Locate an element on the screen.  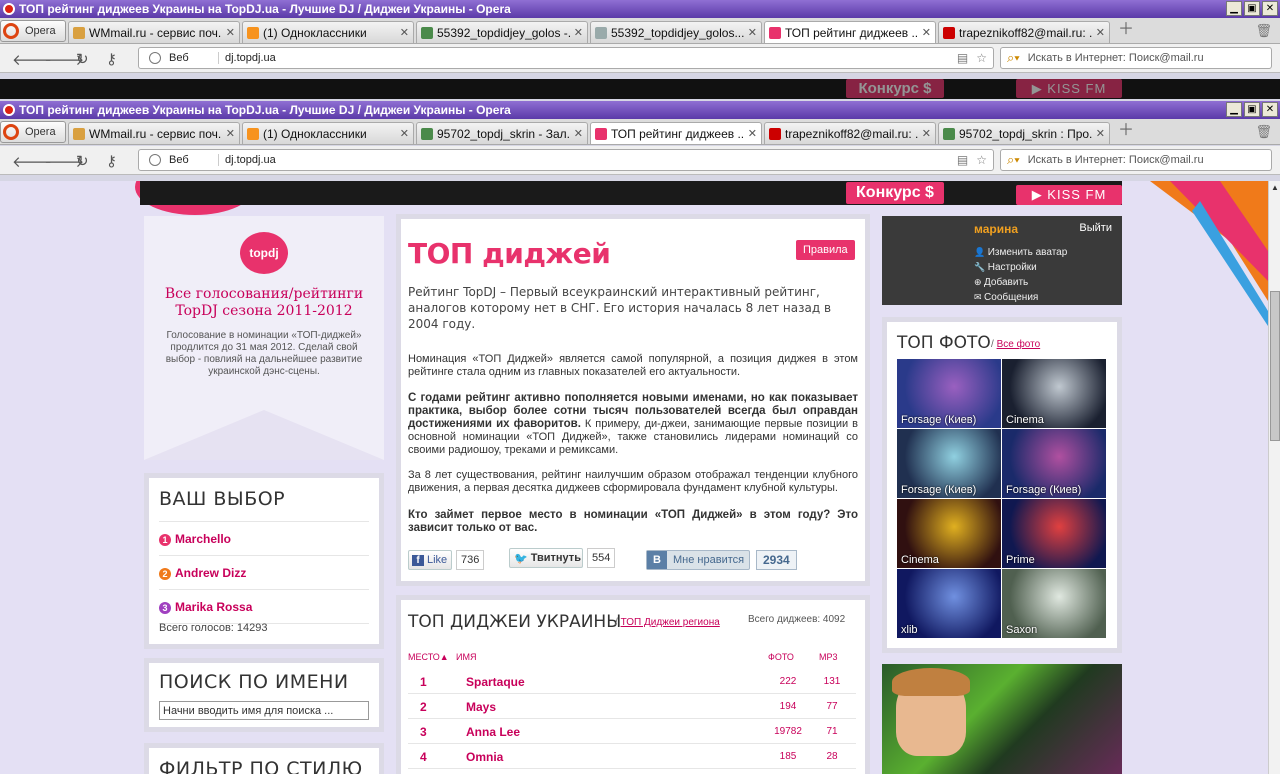
browser-tab: 55392_topdidjey_golos.... ✕ is located at coordinates (676, 32).